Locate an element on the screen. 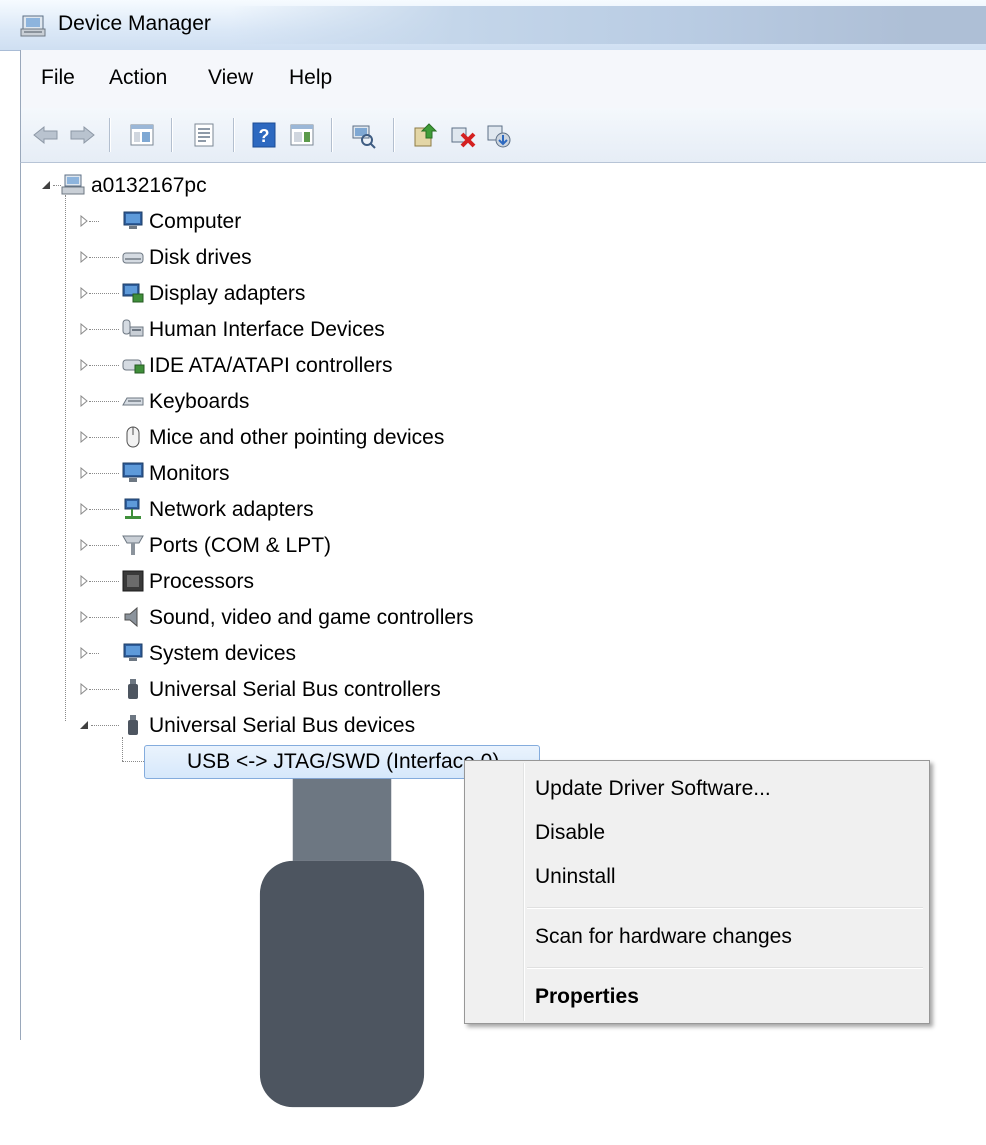 This screenshot has width=986, height=1145. processor-icon is located at coordinates (133, 581).